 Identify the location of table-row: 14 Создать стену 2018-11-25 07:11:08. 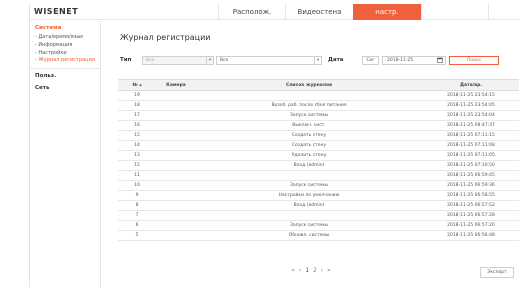
(318, 145).